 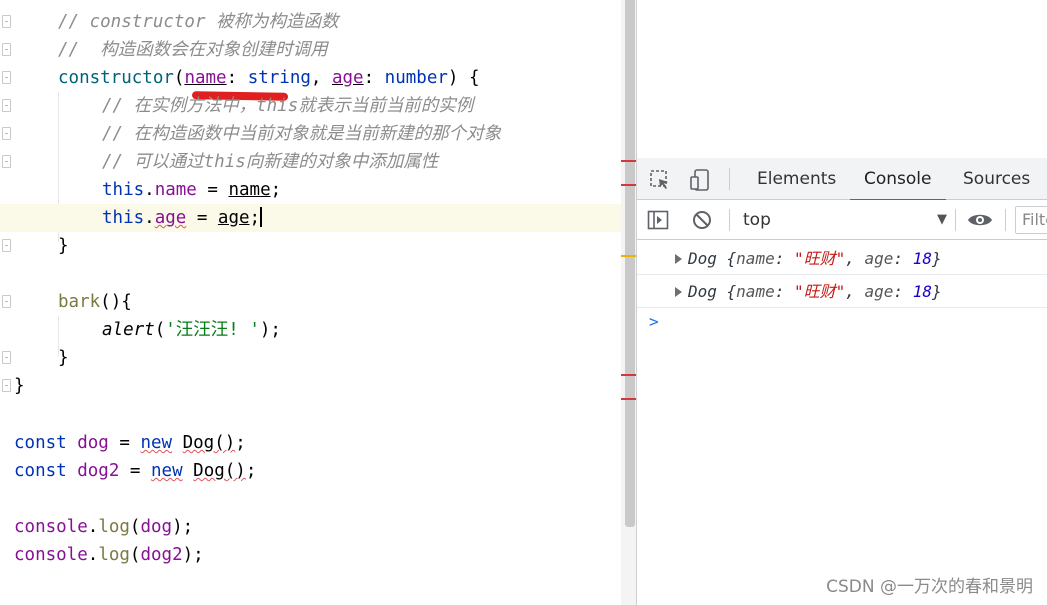 What do you see at coordinates (929, 587) in the screenshot?
I see `watermark-text: CSDN @一万次的春和景明` at bounding box center [929, 587].